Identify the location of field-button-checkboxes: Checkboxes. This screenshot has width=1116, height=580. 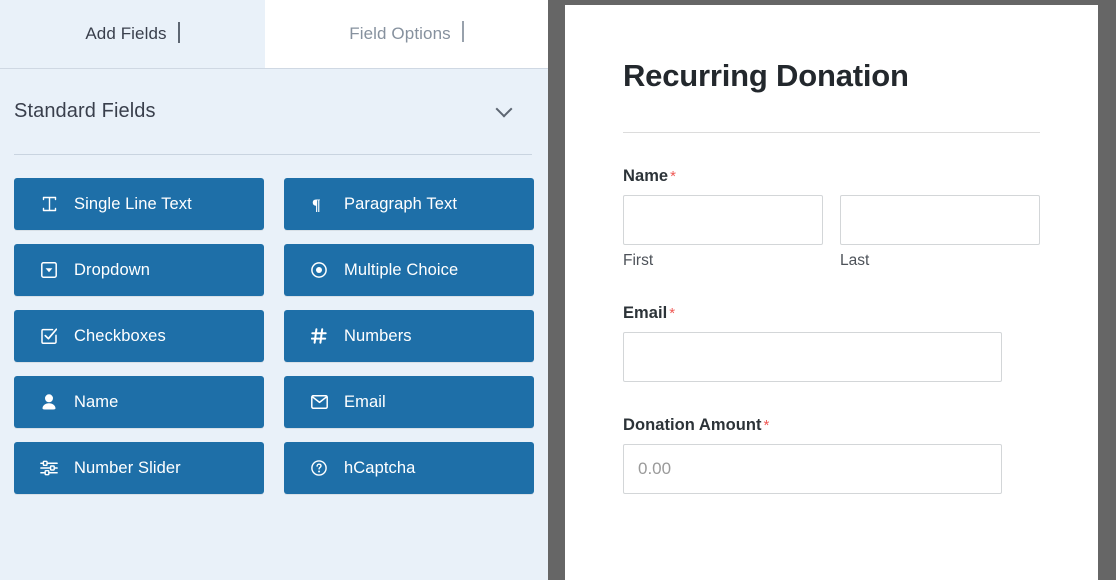
(139, 336).